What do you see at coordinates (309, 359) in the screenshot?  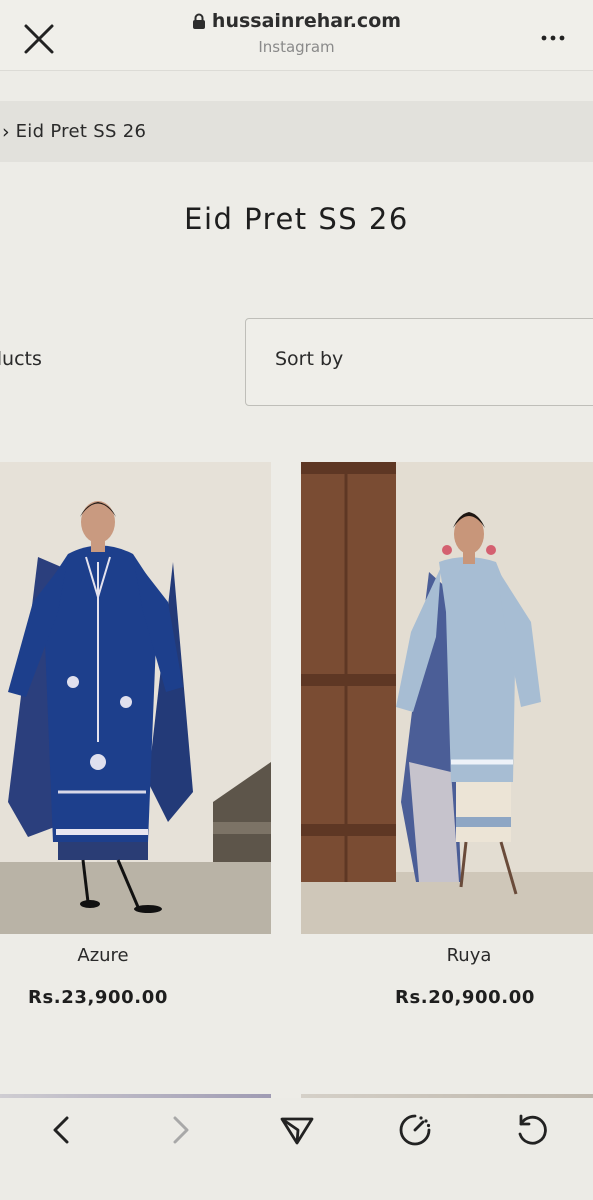 I see `sort-by-label: Sort by` at bounding box center [309, 359].